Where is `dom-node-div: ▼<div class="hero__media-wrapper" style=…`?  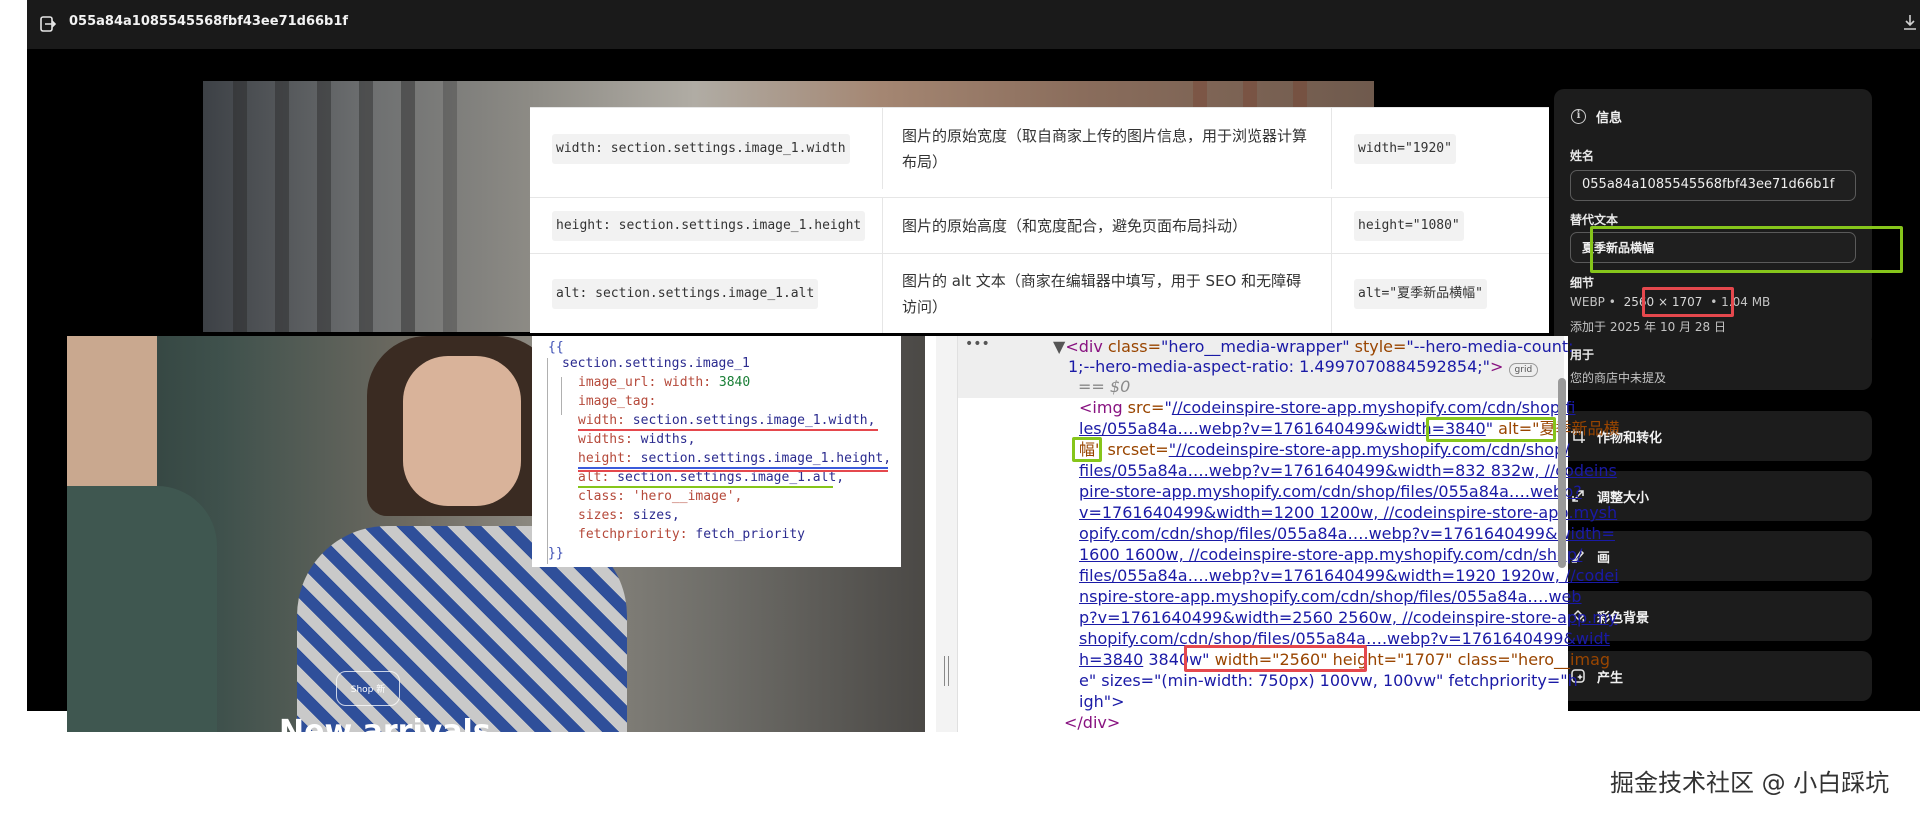
dom-node-div: ▼<div class="hero__media-wrapper" style=… is located at coordinates (1313, 347).